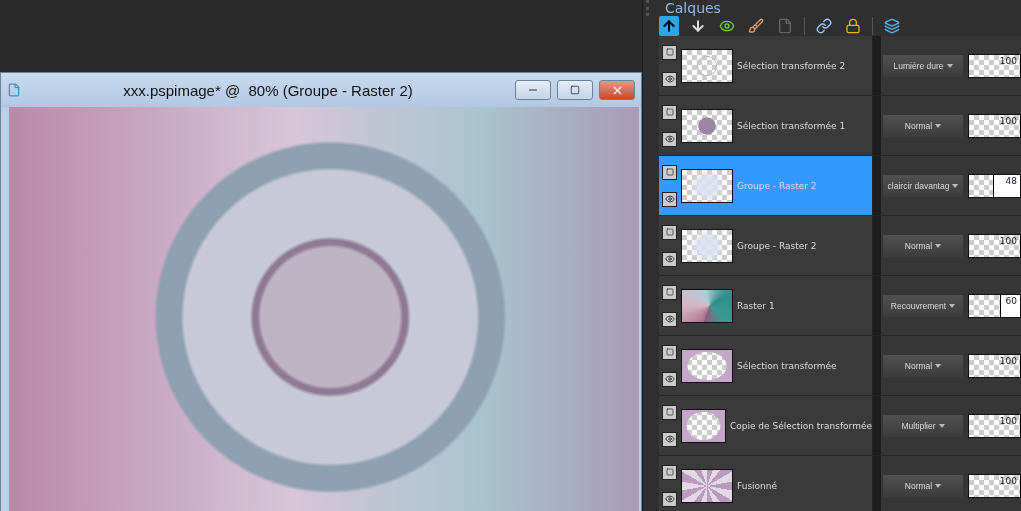 The height and width of the screenshot is (511, 1021). I want to click on layer-row: Groupe - Raster 2, so click(766, 245).